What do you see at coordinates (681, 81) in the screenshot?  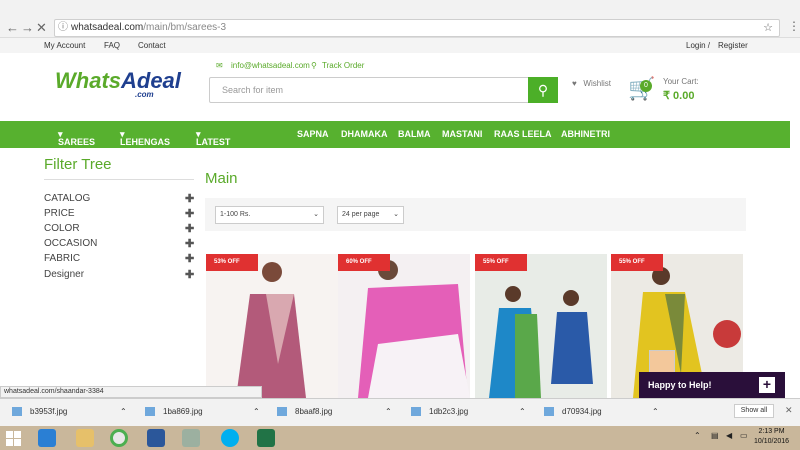 I see `cart-label: Your Cart:` at bounding box center [681, 81].